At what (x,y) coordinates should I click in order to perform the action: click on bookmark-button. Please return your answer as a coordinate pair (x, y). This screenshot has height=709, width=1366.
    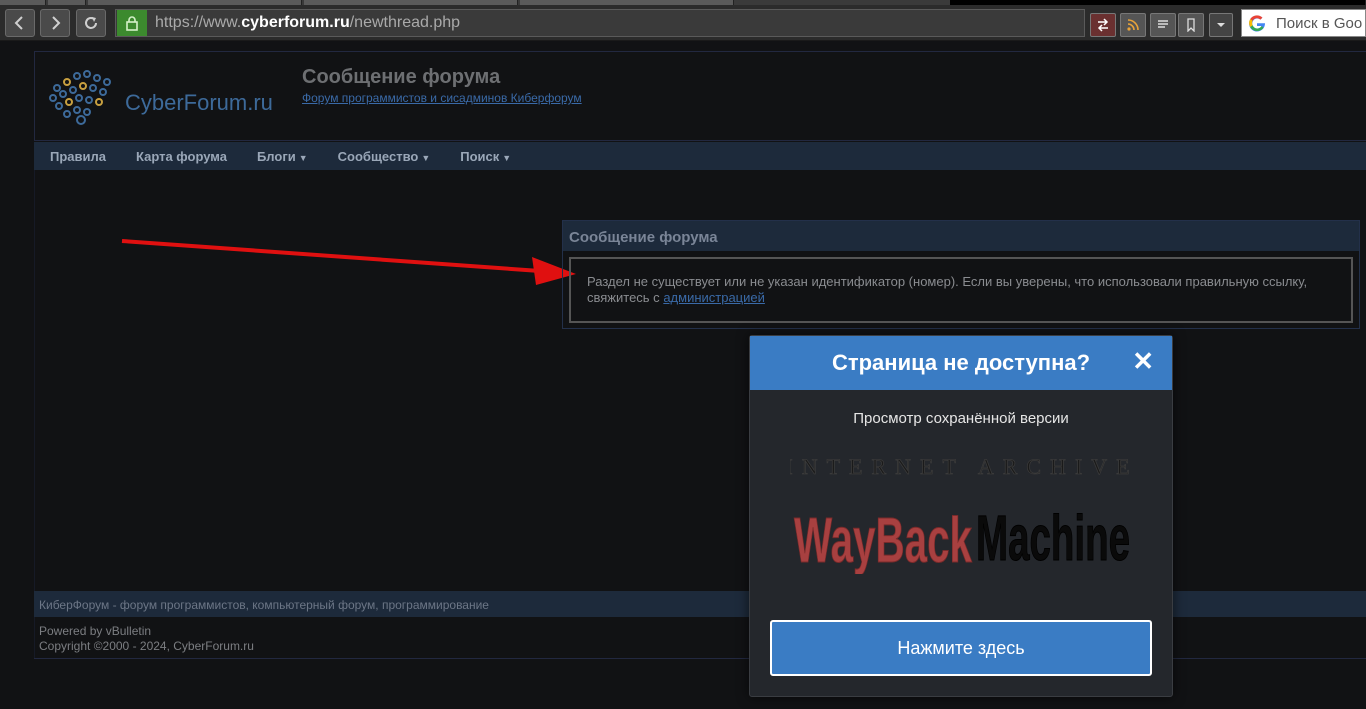
    Looking at the image, I should click on (1191, 25).